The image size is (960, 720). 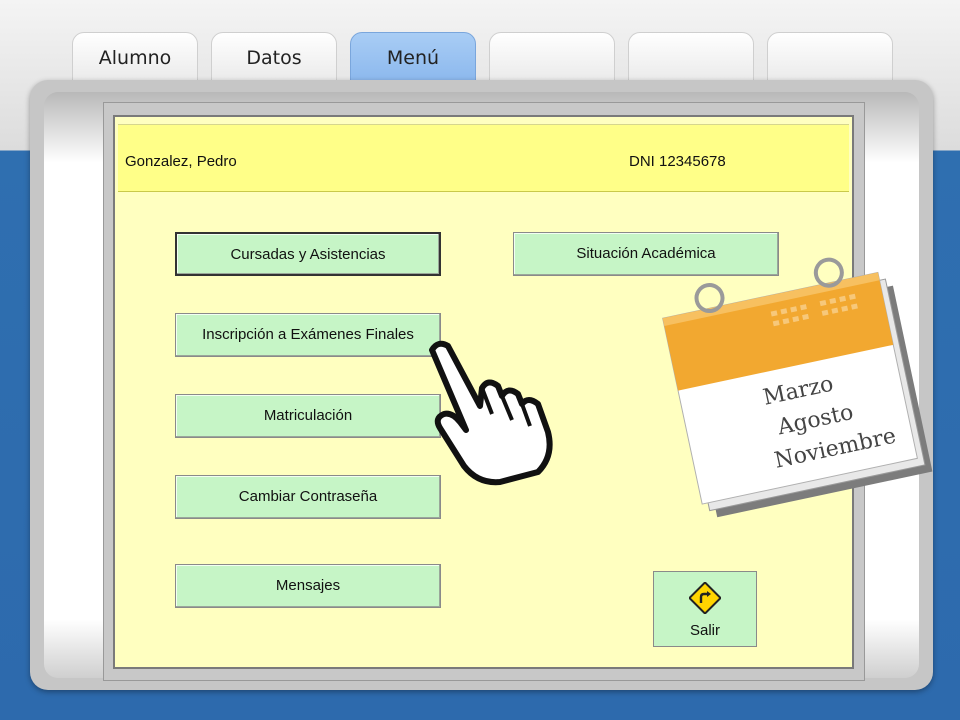 I want to click on road-sign-turn-right-icon, so click(x=705, y=598).